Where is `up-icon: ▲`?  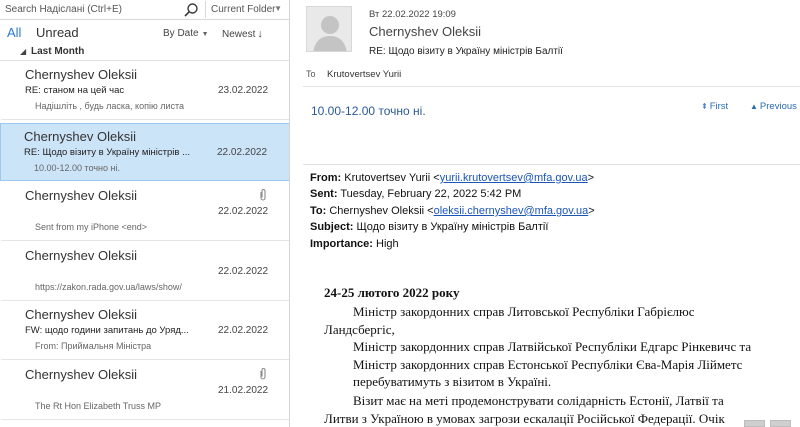
up-icon: ▲ is located at coordinates (754, 106).